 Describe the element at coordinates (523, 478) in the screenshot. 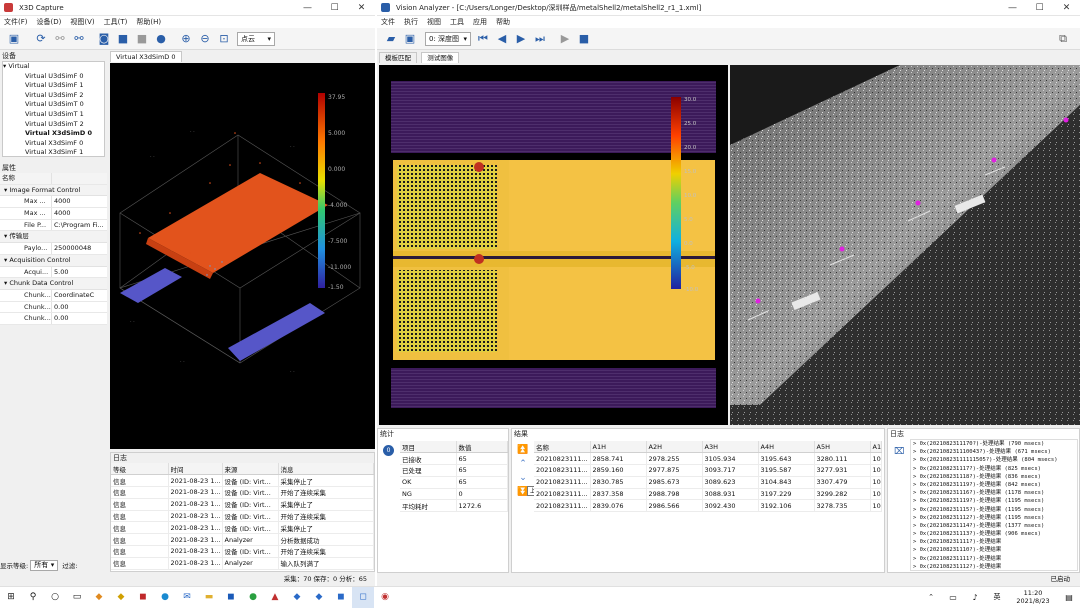

I see `move-down-icon: ⌄` at that location.